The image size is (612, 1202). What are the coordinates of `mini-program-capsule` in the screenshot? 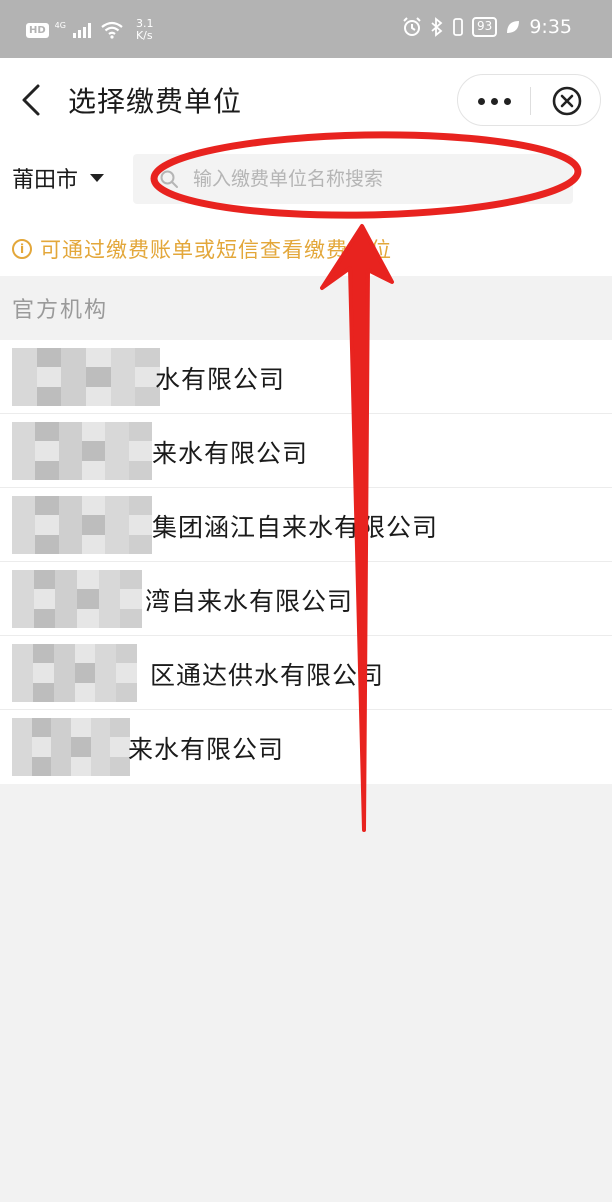 It's located at (529, 100).